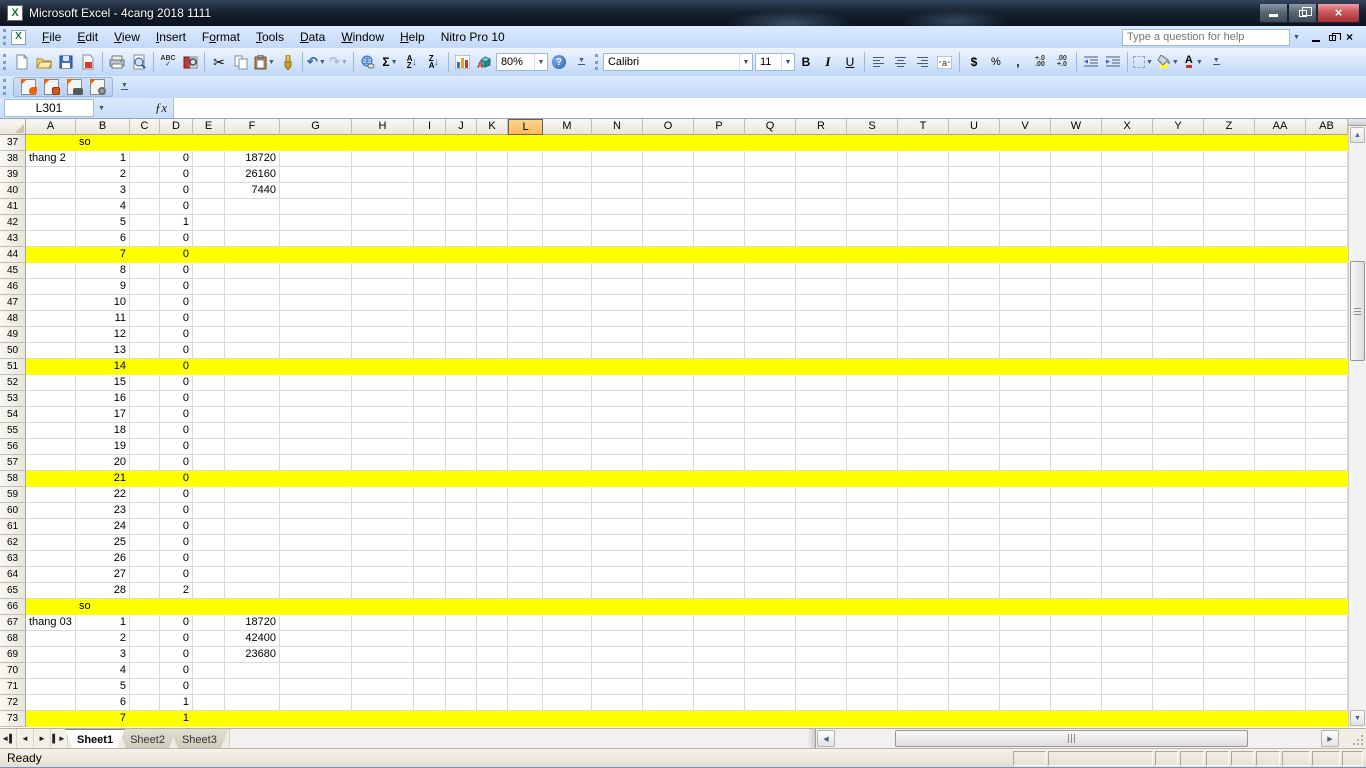  Describe the element at coordinates (1280, 655) in the screenshot. I see `cell-AA69` at that location.